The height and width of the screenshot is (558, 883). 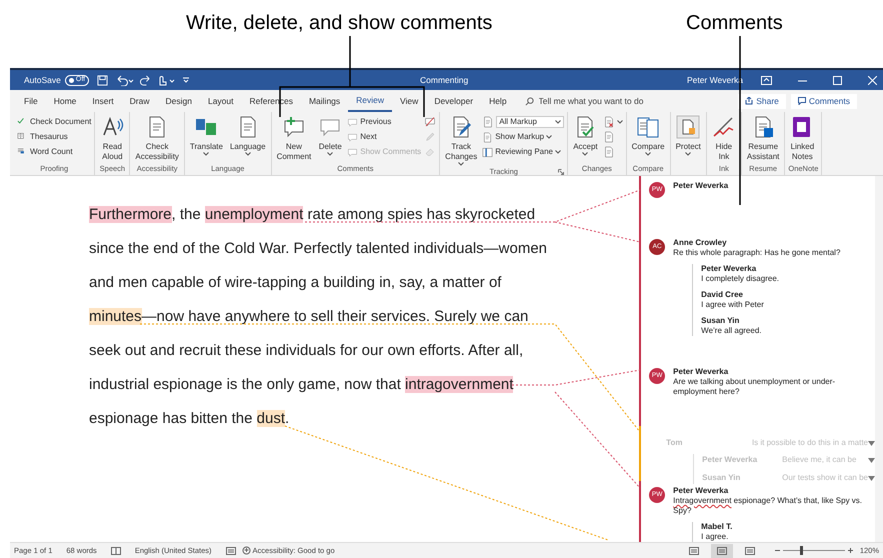 I want to click on menu-tab: Mailings, so click(x=324, y=101).